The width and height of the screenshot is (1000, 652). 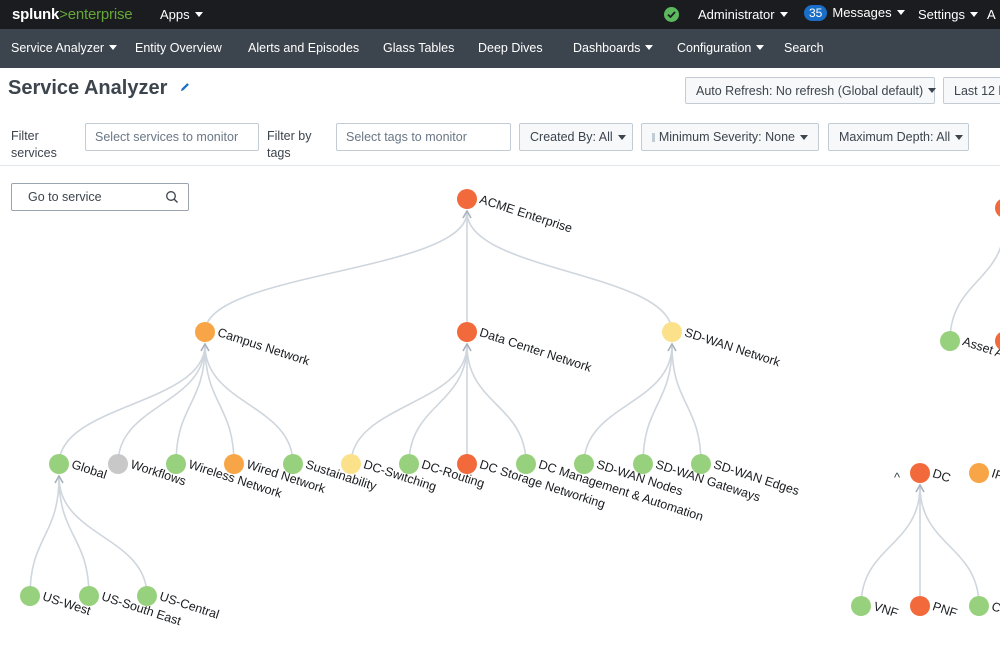 I want to click on node-label: IP, so click(x=995, y=474).